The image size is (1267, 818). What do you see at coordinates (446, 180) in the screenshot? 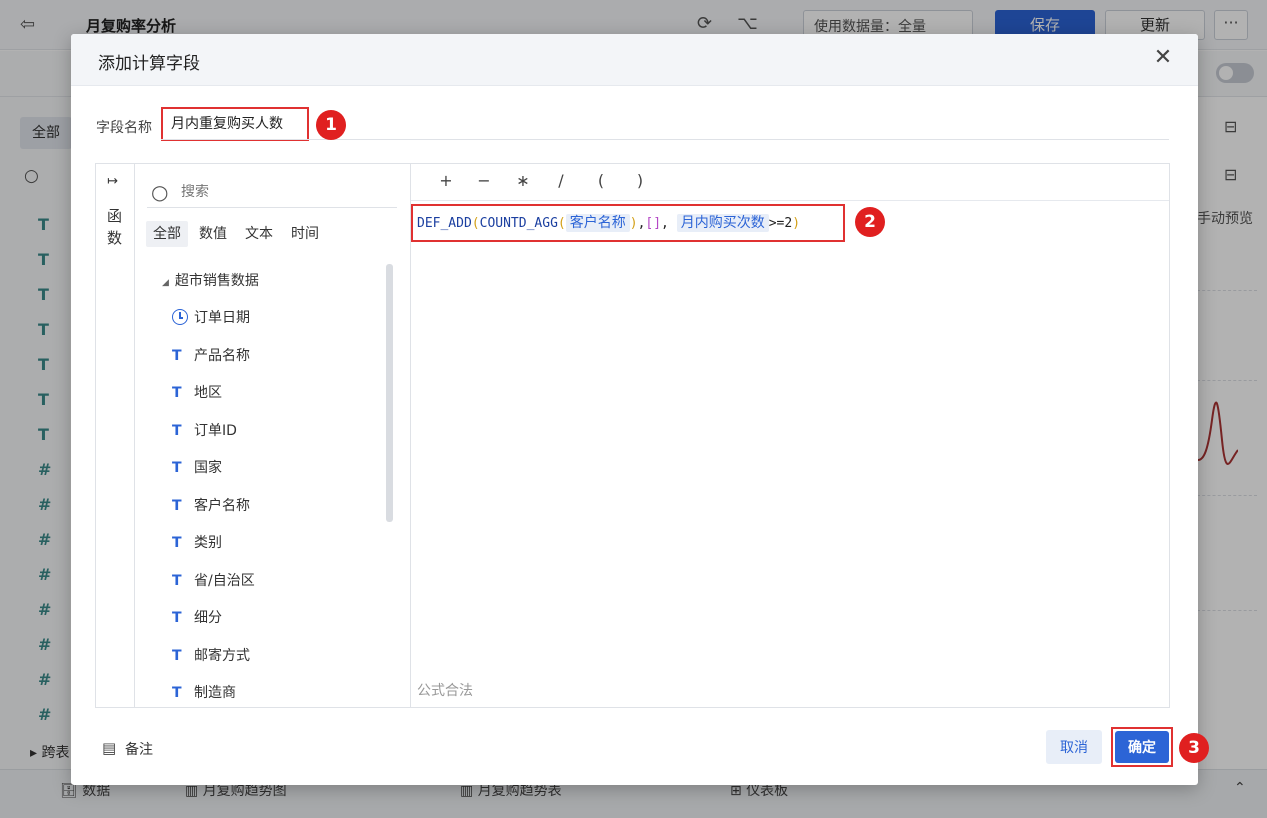
I see `op-plus-button: +` at bounding box center [446, 180].